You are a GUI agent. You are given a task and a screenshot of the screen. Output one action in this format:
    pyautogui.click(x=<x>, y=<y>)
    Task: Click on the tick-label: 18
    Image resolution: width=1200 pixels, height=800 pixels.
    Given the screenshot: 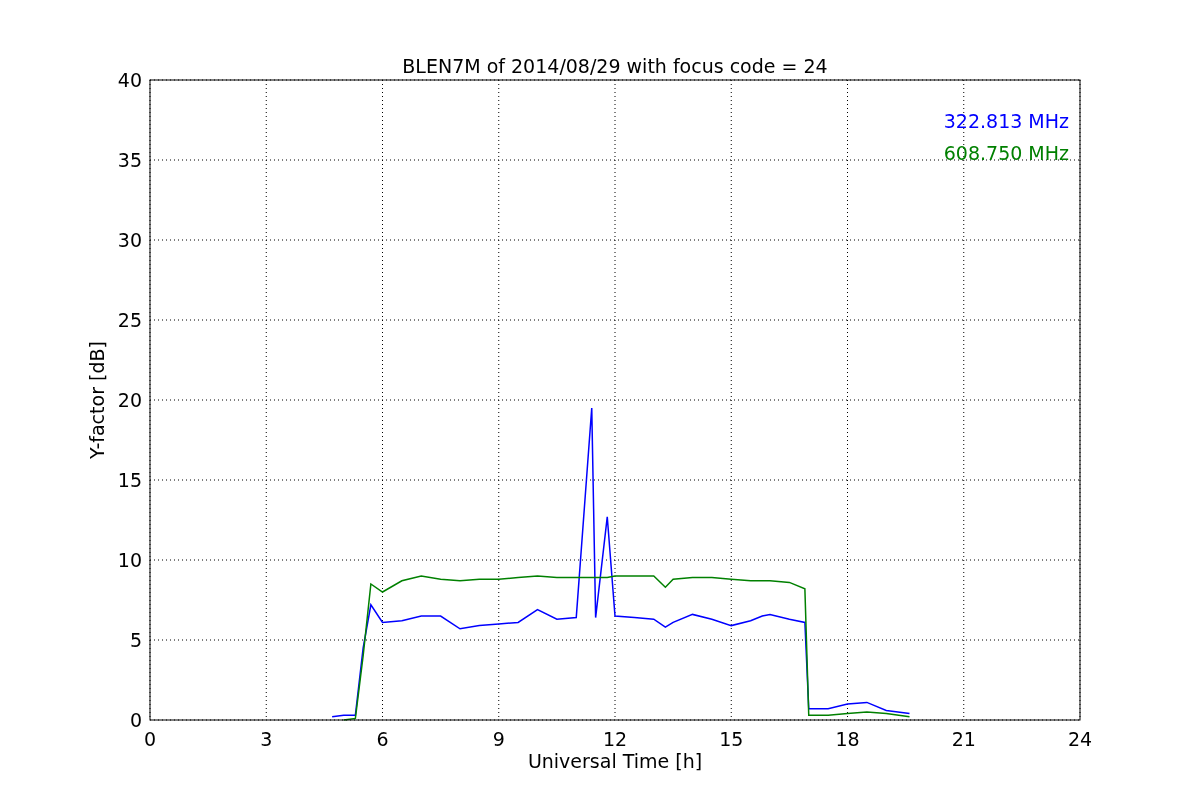 What is the action you would take?
    pyautogui.click(x=847, y=739)
    